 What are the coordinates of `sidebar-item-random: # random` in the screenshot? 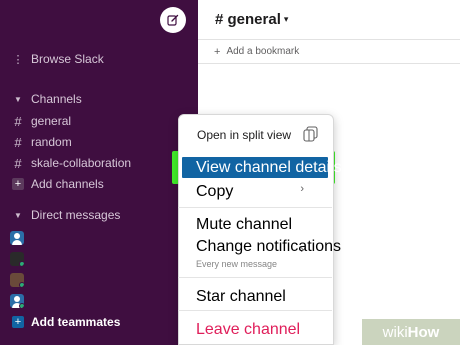 It's located at (99, 142).